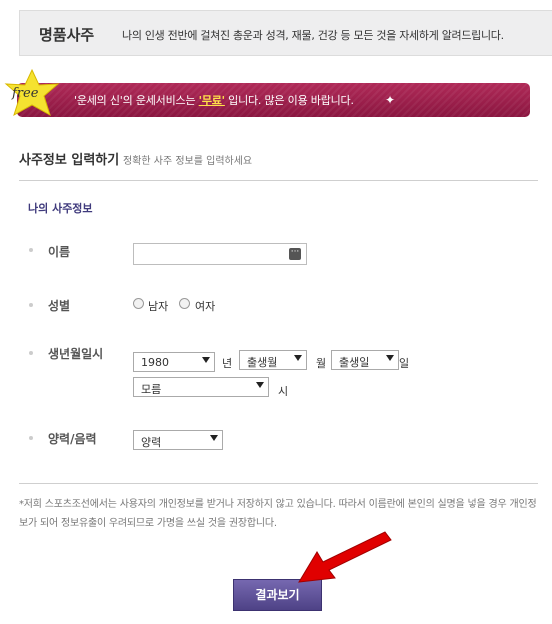 This screenshot has height=624, width=552. Describe the element at coordinates (59, 306) in the screenshot. I see `gender-label: 성별` at that location.